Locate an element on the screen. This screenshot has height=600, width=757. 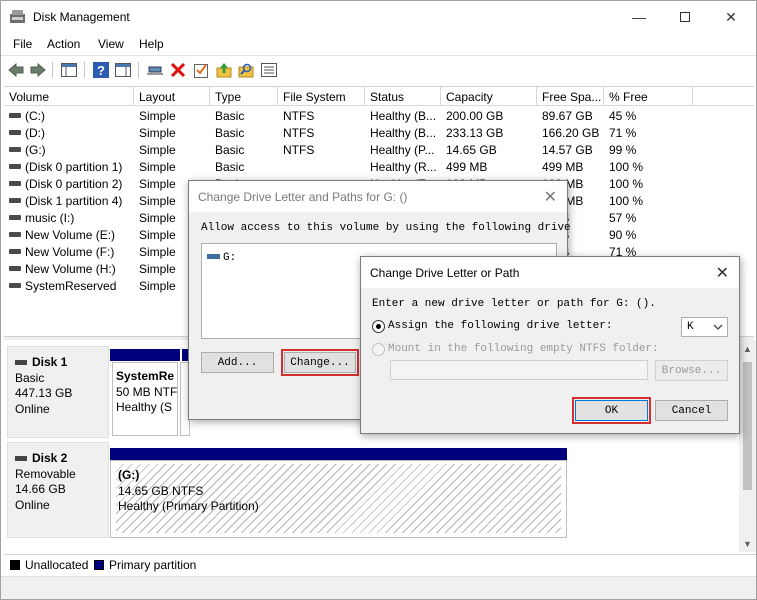
connect-disk-button is located at coordinates (155, 70).